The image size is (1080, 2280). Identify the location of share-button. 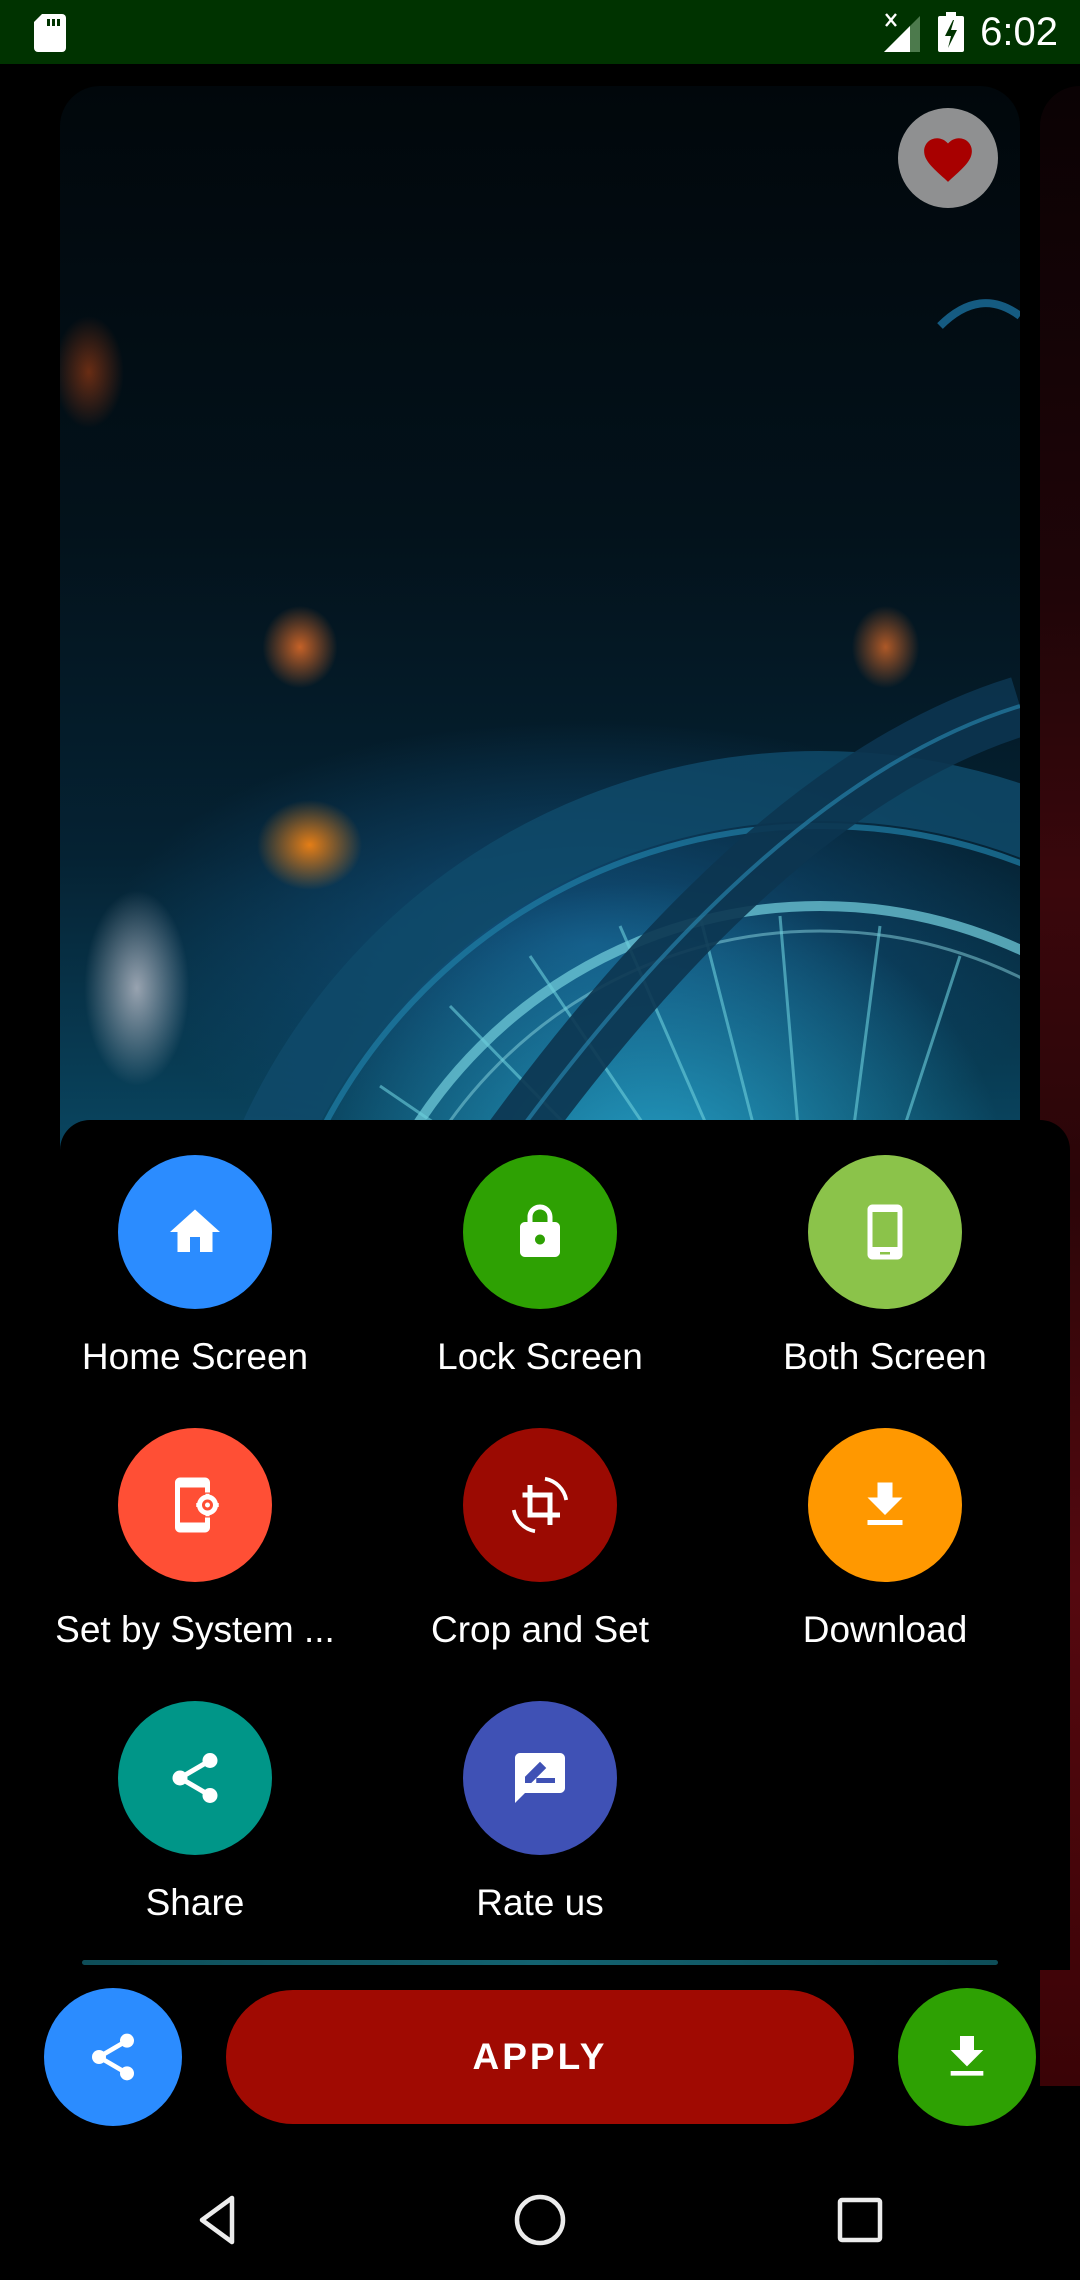
(195, 1778).